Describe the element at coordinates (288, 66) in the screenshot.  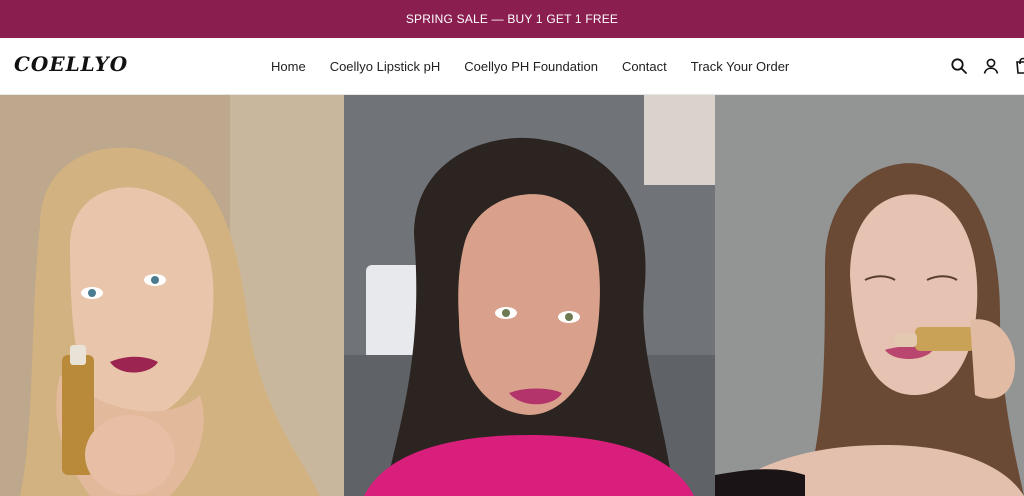
I see `nav-item-home: Home` at that location.